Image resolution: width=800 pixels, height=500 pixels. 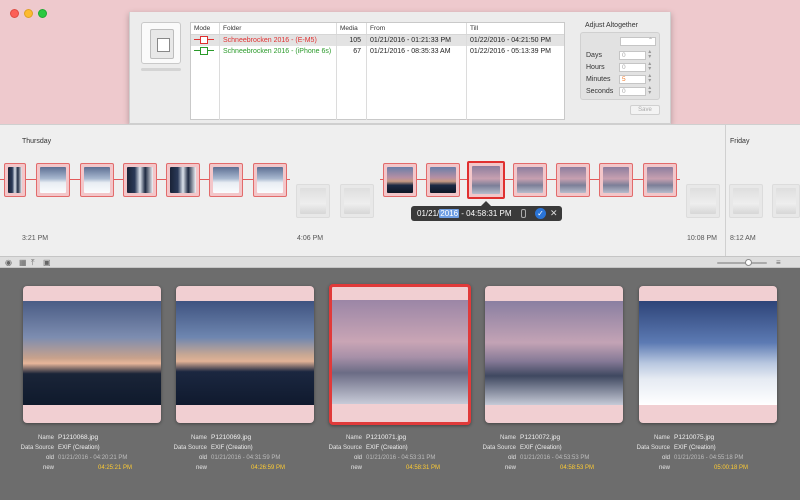 I want to click on zoom-slider, so click(x=742, y=263).